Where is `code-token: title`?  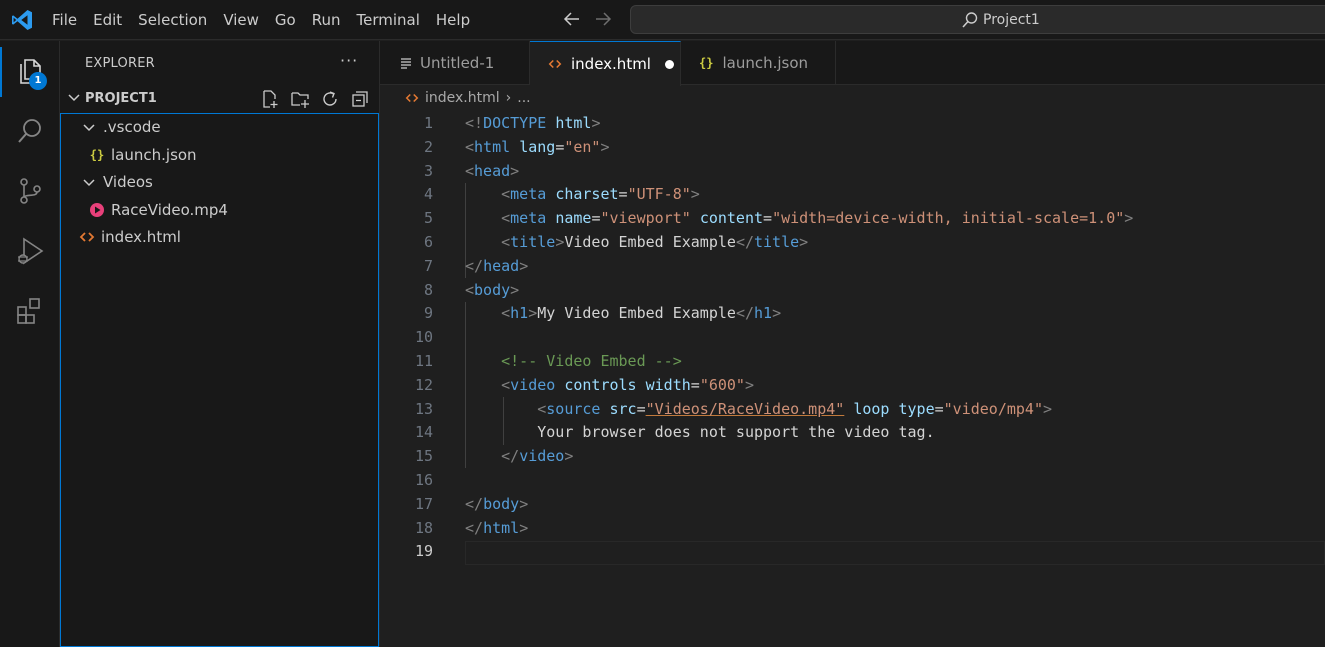
code-token: title is located at coordinates (533, 241).